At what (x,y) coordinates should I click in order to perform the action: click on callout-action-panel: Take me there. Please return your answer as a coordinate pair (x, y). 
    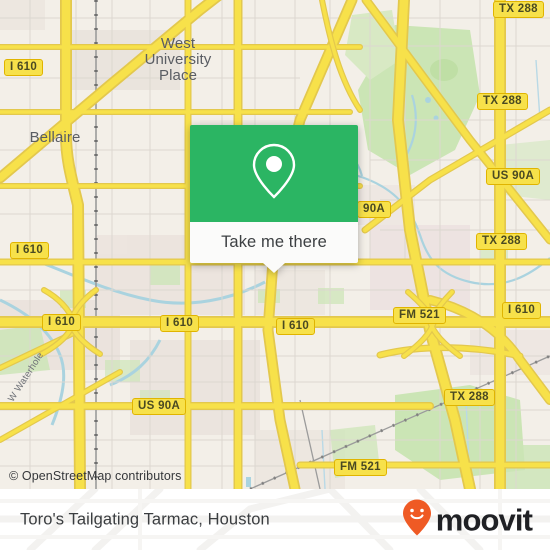
    Looking at the image, I should click on (274, 247).